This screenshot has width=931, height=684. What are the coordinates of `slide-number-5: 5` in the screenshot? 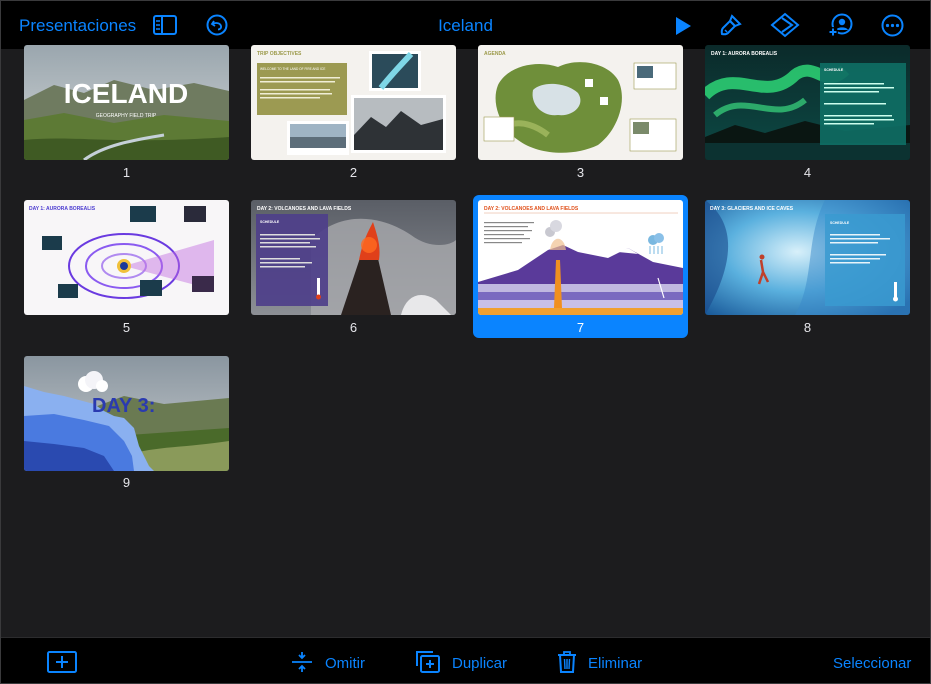 It's located at (126, 327).